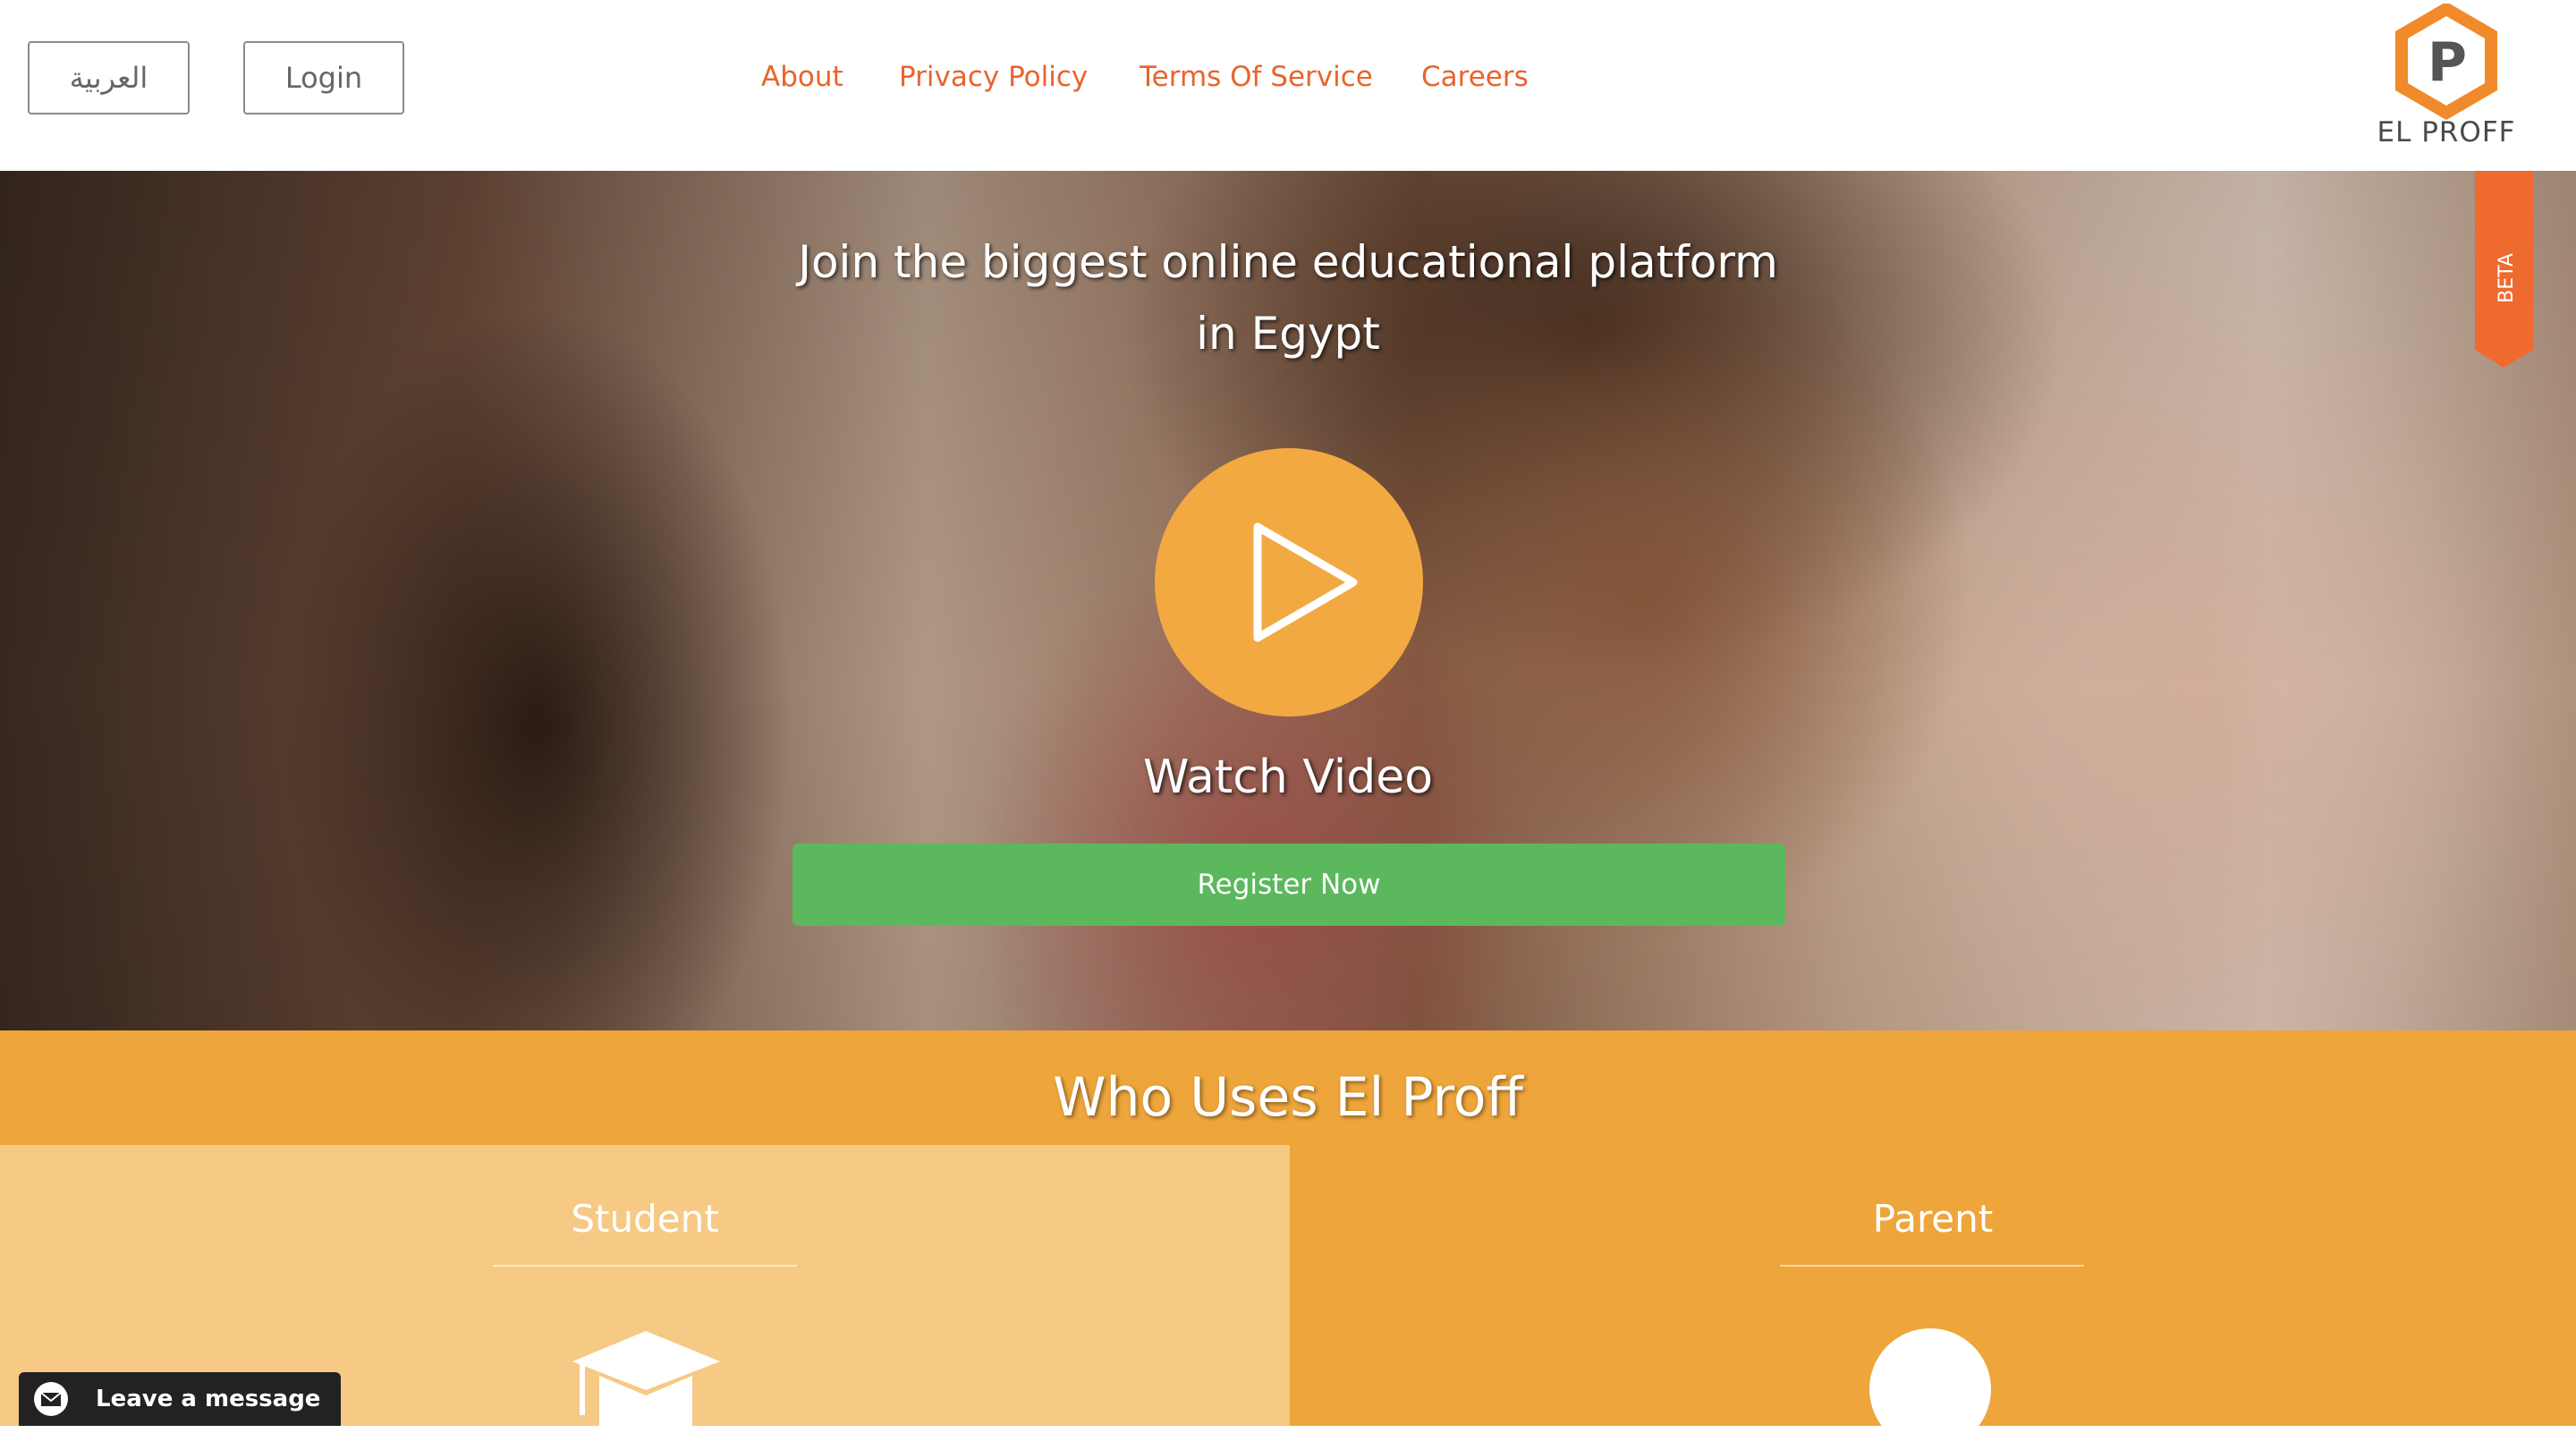 The image size is (2576, 1450). What do you see at coordinates (1288, 777) in the screenshot?
I see `watch-video-label: Watch Video` at bounding box center [1288, 777].